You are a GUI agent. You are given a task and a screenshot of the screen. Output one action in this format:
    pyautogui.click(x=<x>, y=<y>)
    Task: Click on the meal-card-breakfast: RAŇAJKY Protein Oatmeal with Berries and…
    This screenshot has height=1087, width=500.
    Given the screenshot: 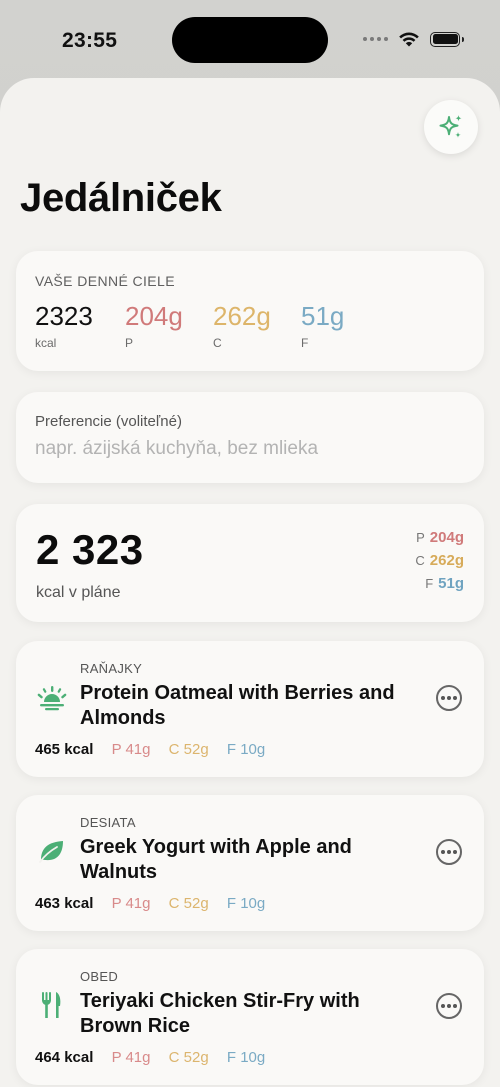 What is the action you would take?
    pyautogui.click(x=250, y=709)
    